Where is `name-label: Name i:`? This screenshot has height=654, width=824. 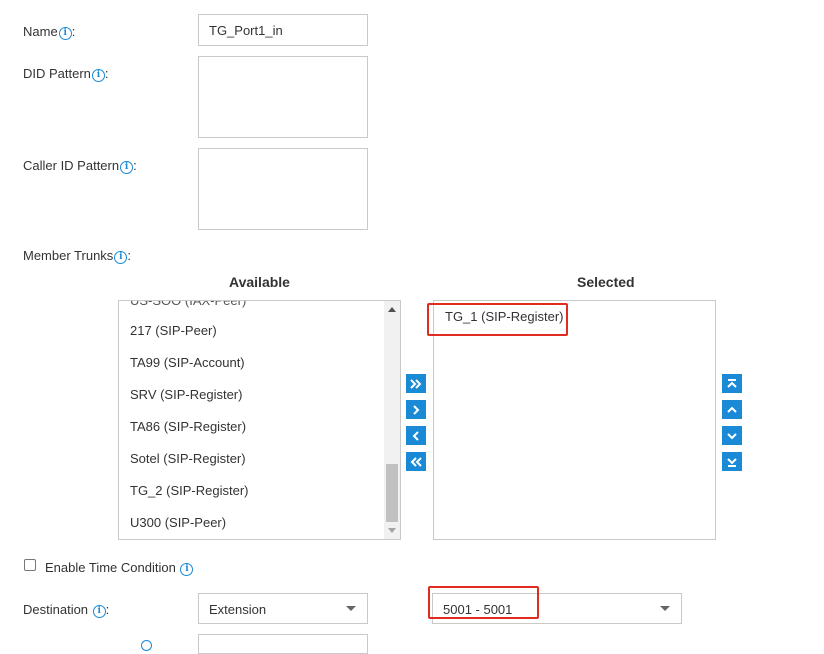 name-label: Name i: is located at coordinates (49, 32).